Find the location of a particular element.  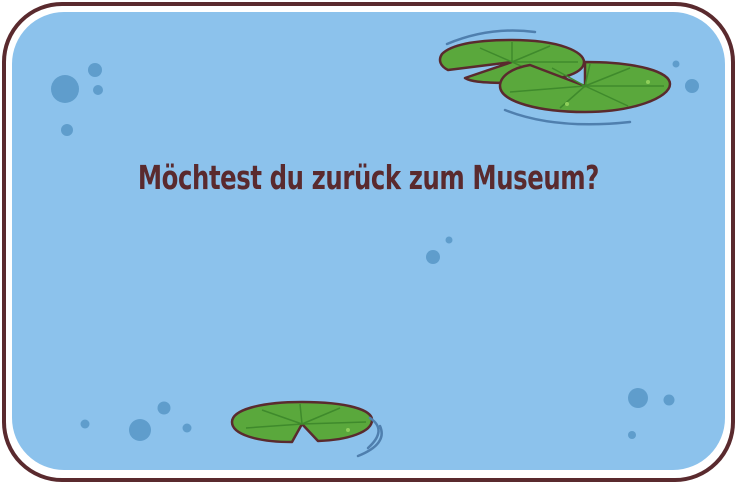

dialog-question: Möchtest du zurück zum Museum? is located at coordinates (368, 177).